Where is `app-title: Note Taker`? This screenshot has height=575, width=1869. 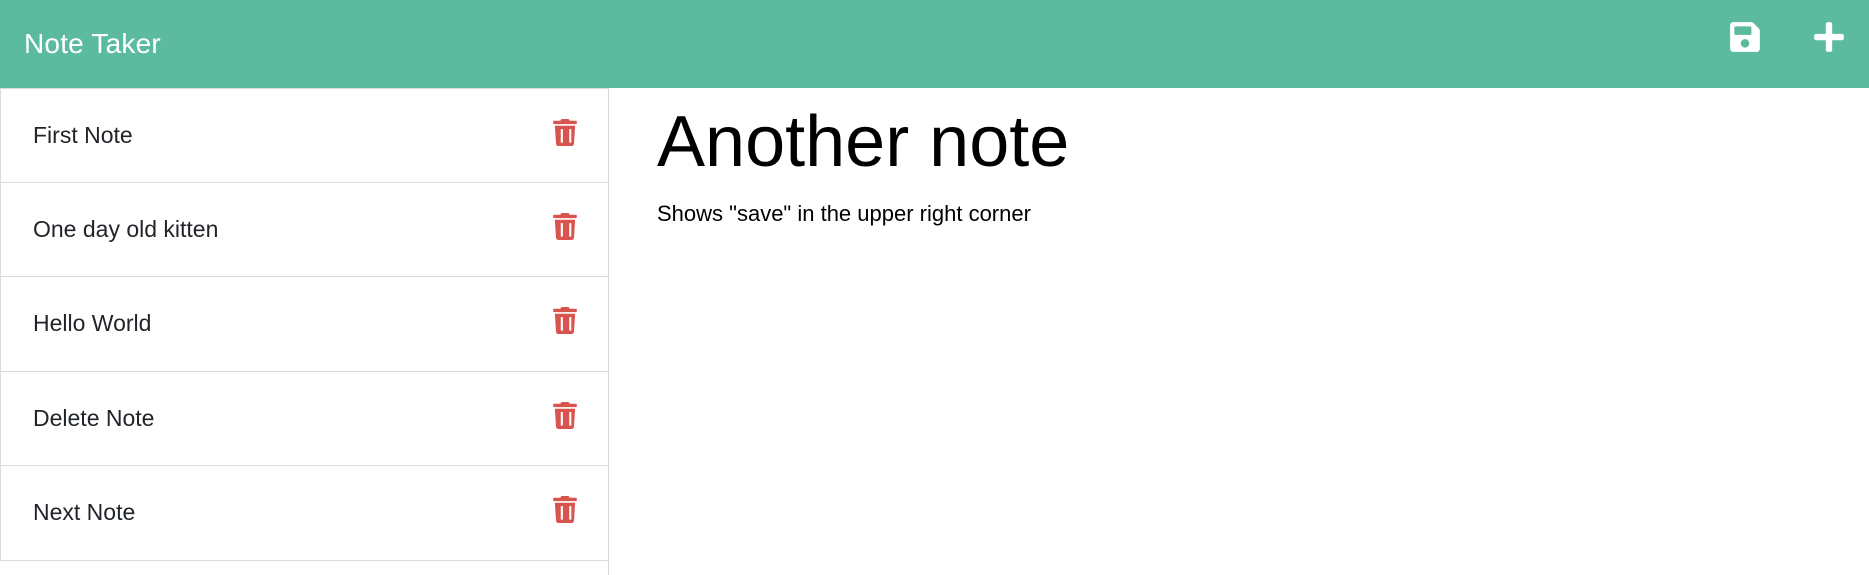
app-title: Note Taker is located at coordinates (92, 44).